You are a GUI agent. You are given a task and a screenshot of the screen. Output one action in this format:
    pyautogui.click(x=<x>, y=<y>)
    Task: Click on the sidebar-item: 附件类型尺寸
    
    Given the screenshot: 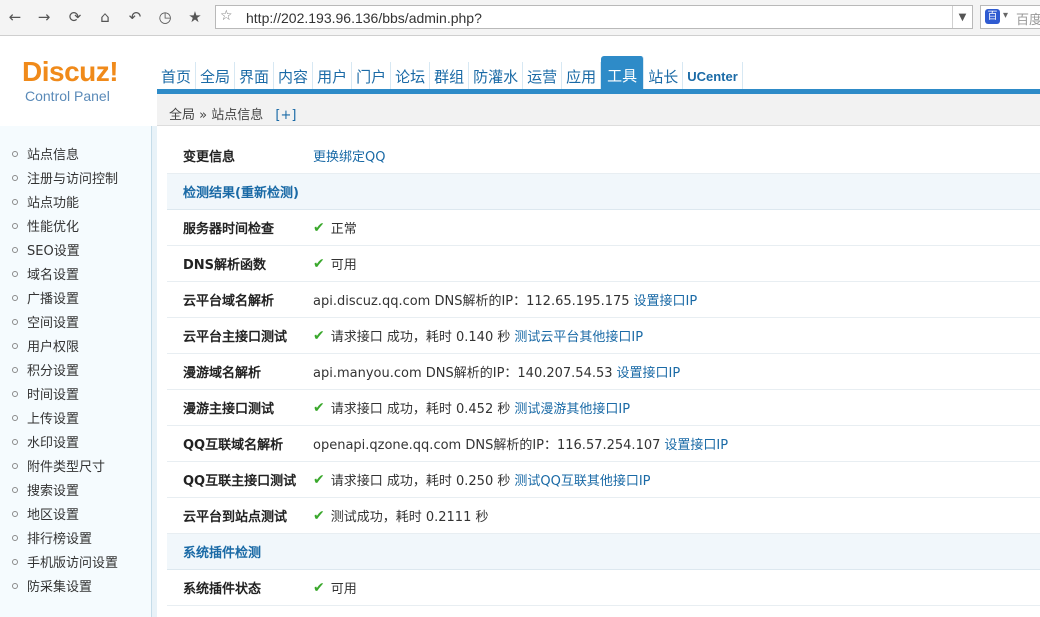 What is the action you would take?
    pyautogui.click(x=58, y=465)
    